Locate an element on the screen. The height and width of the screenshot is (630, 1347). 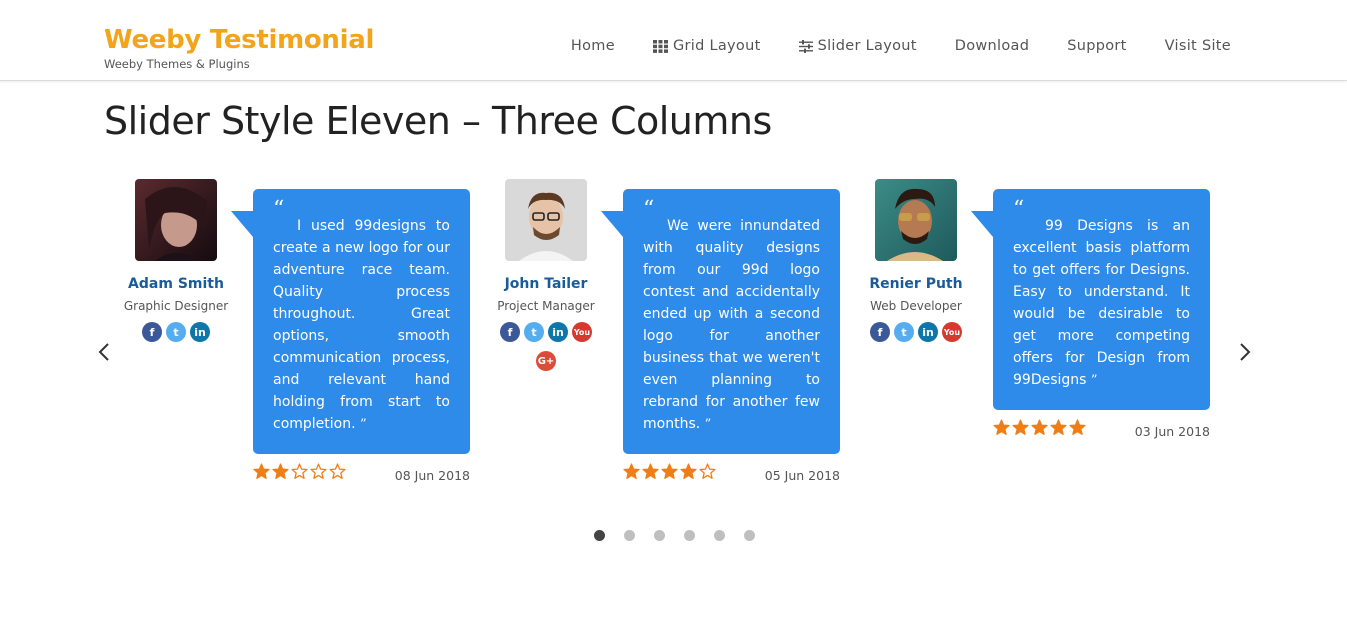
nav-download-label: Download is located at coordinates (992, 46).